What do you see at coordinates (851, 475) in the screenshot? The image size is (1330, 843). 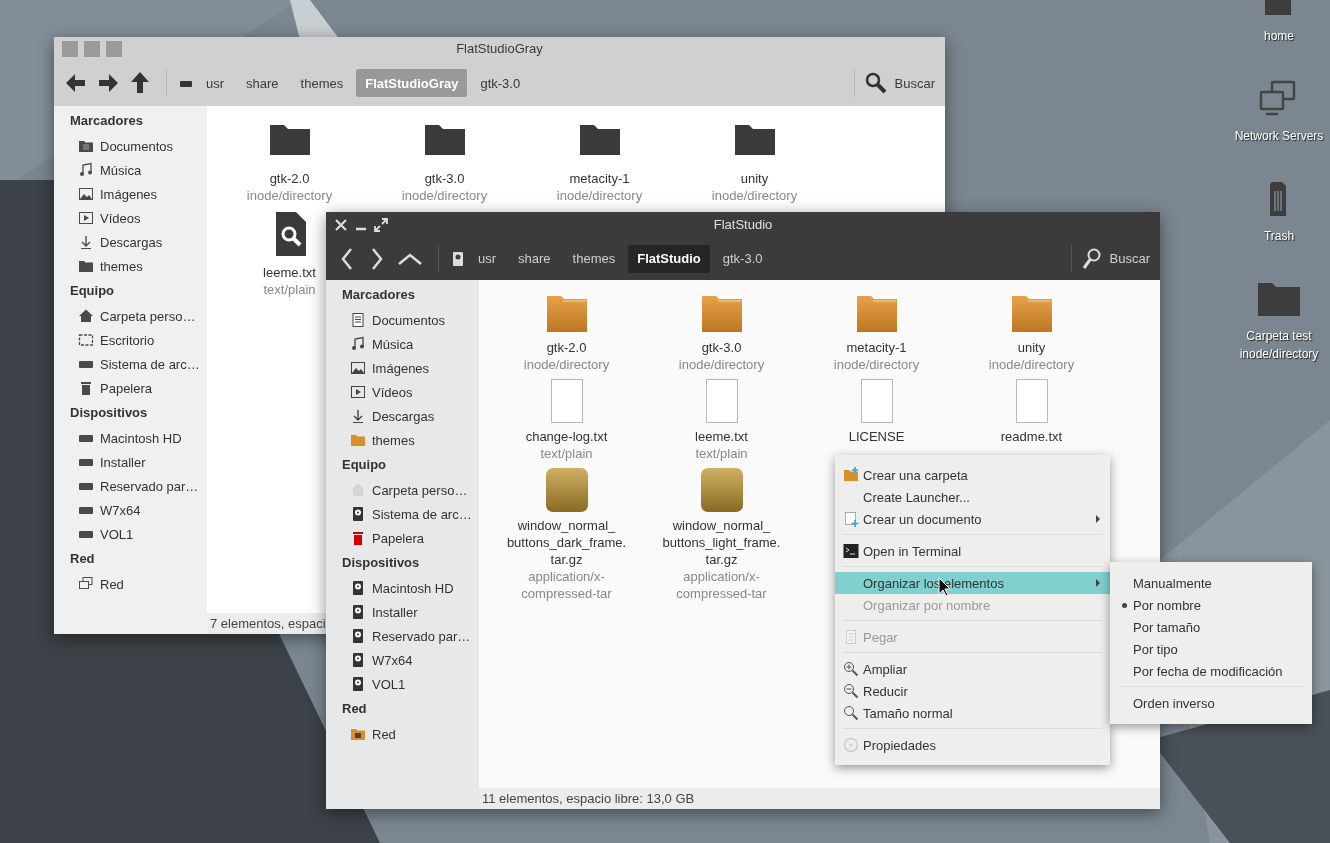 I see `new-folder-icon` at bounding box center [851, 475].